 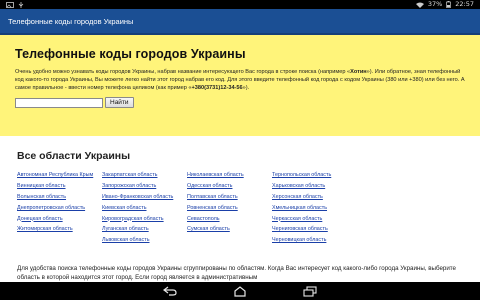 What do you see at coordinates (314, 229) in the screenshot?
I see `region-link: Черниговская область` at bounding box center [314, 229].